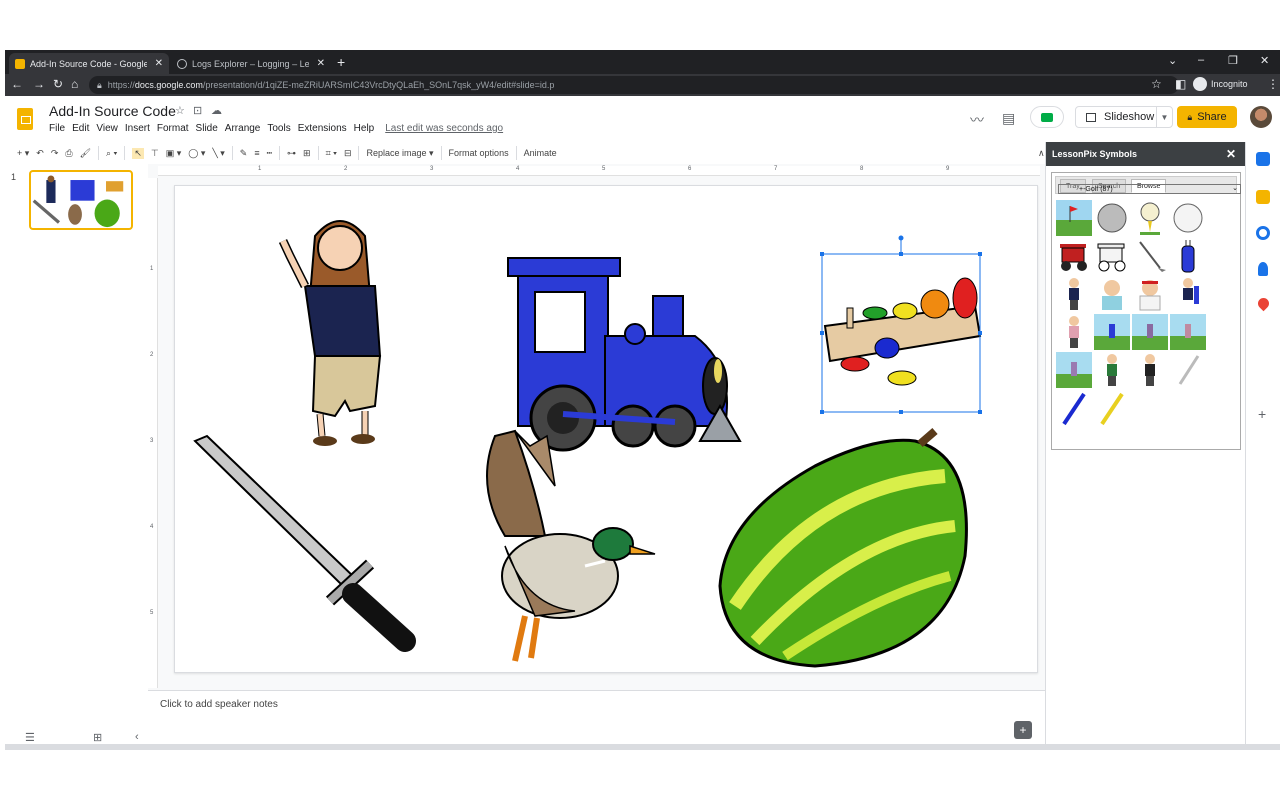  What do you see at coordinates (39, 84) in the screenshot?
I see `forward-icon: →` at bounding box center [39, 84].